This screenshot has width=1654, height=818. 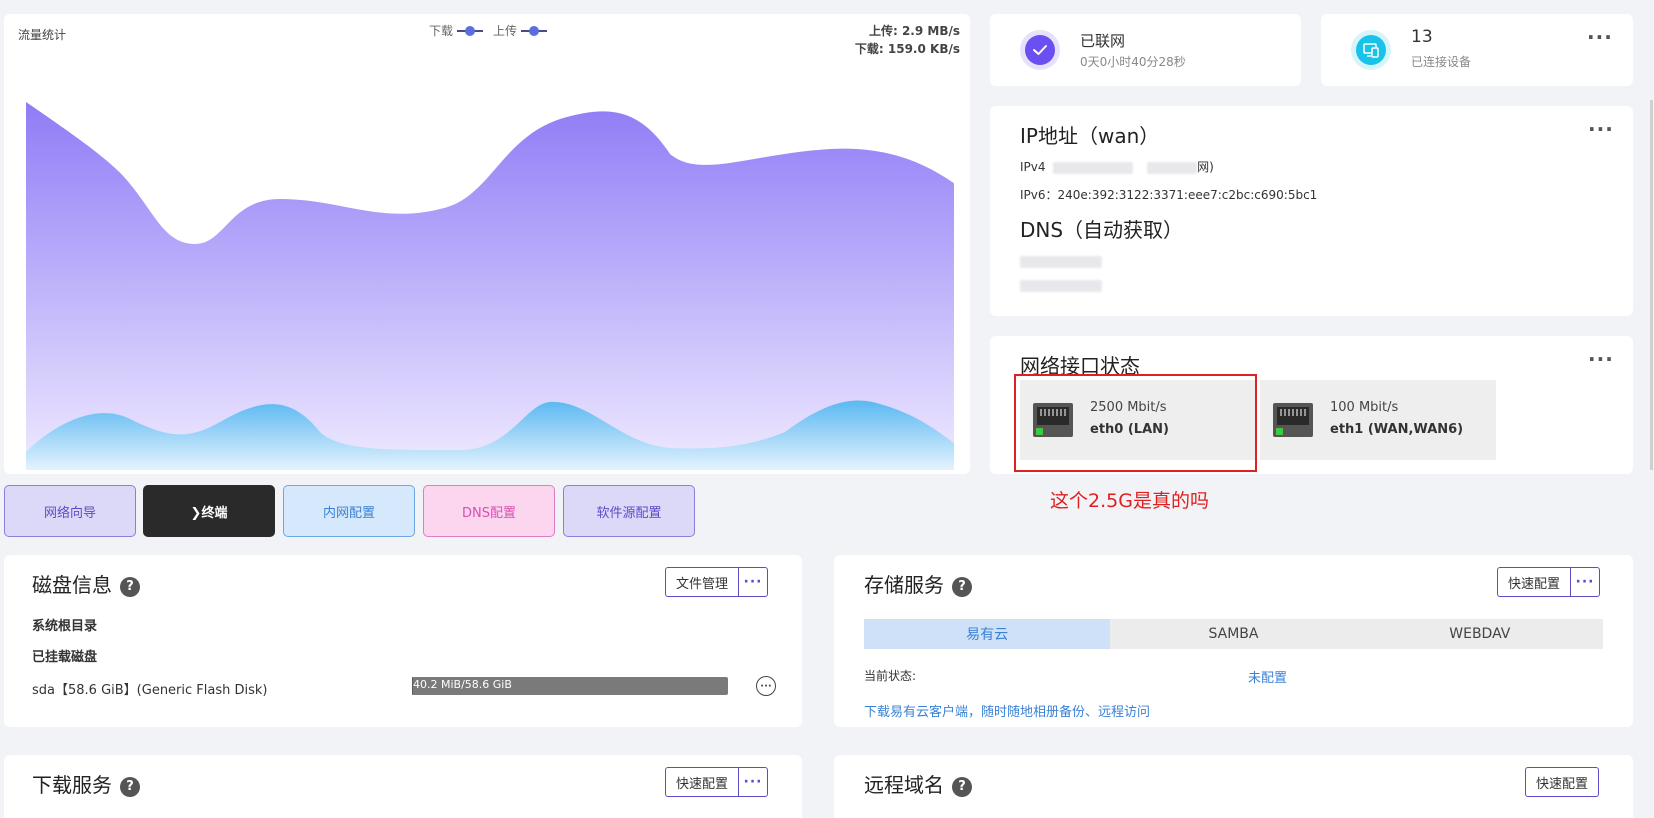 I want to click on connection-uptime: 0天0小时40分28秒, so click(x=1133, y=62).